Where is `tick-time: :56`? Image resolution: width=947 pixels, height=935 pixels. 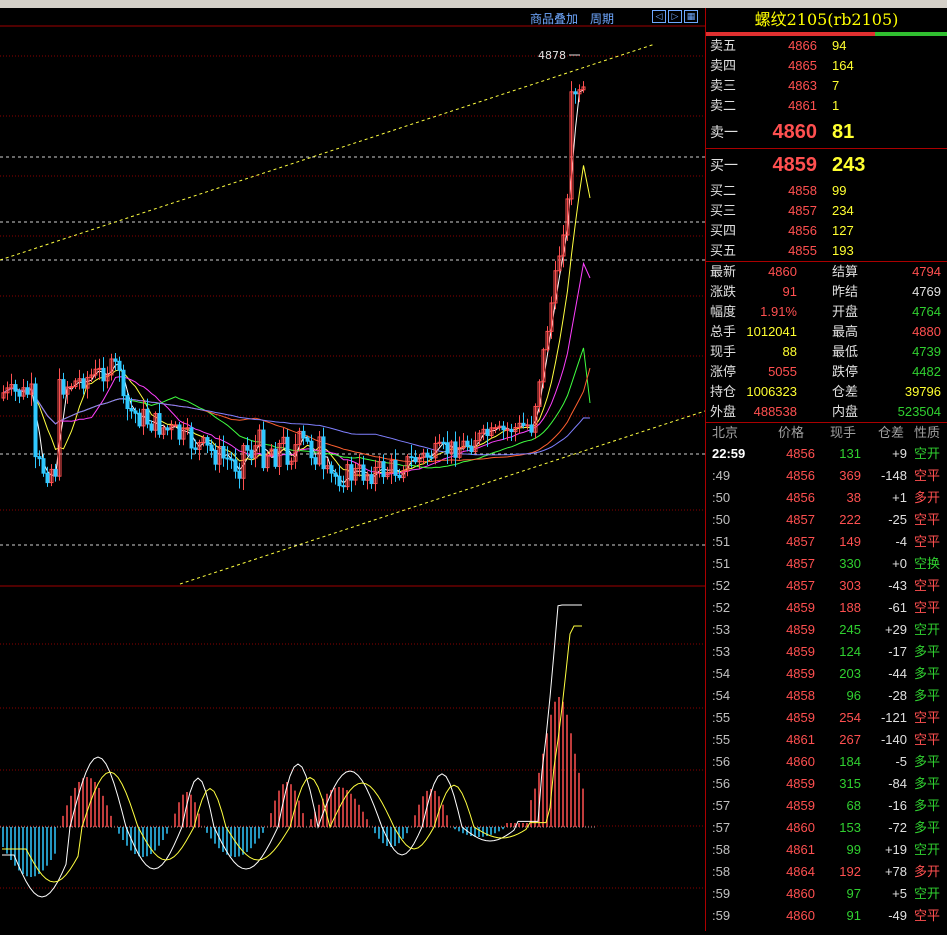
tick-time: :56 is located at coordinates (721, 761).